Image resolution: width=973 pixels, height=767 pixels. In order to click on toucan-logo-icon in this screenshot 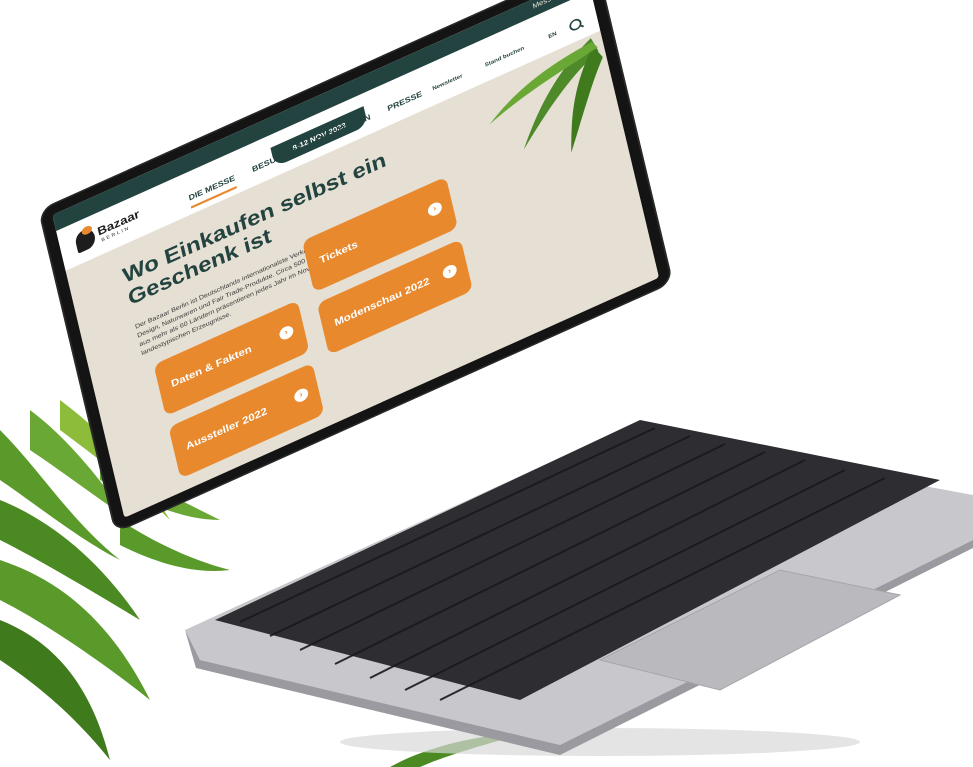, I will do `click(85, 240)`.